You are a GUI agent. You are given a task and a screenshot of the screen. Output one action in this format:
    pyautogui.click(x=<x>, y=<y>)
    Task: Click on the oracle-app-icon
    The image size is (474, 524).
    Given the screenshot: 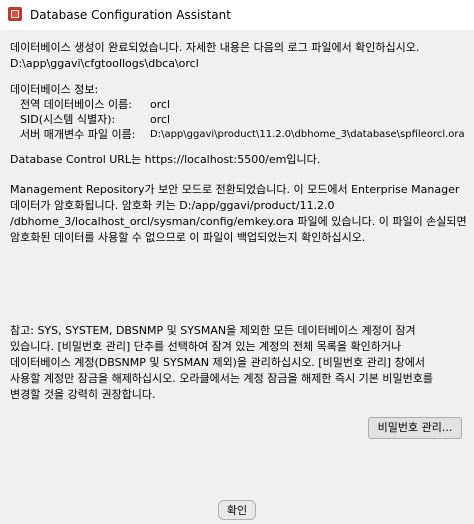 What is the action you would take?
    pyautogui.click(x=15, y=14)
    